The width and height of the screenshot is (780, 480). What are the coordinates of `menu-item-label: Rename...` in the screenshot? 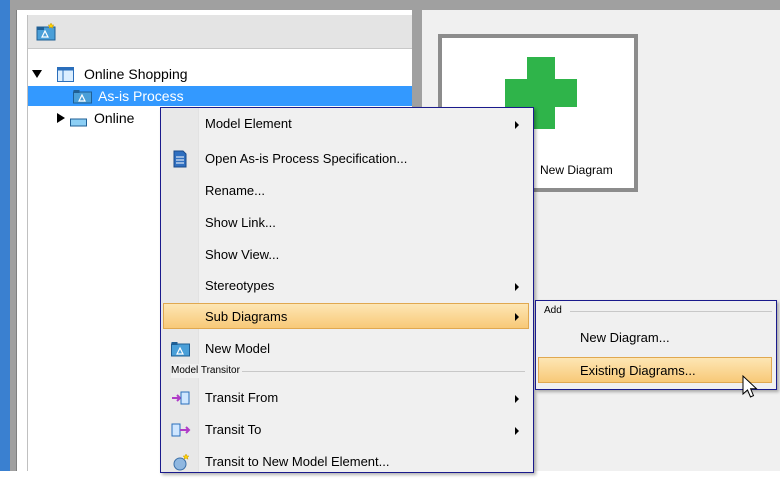 It's located at (235, 190).